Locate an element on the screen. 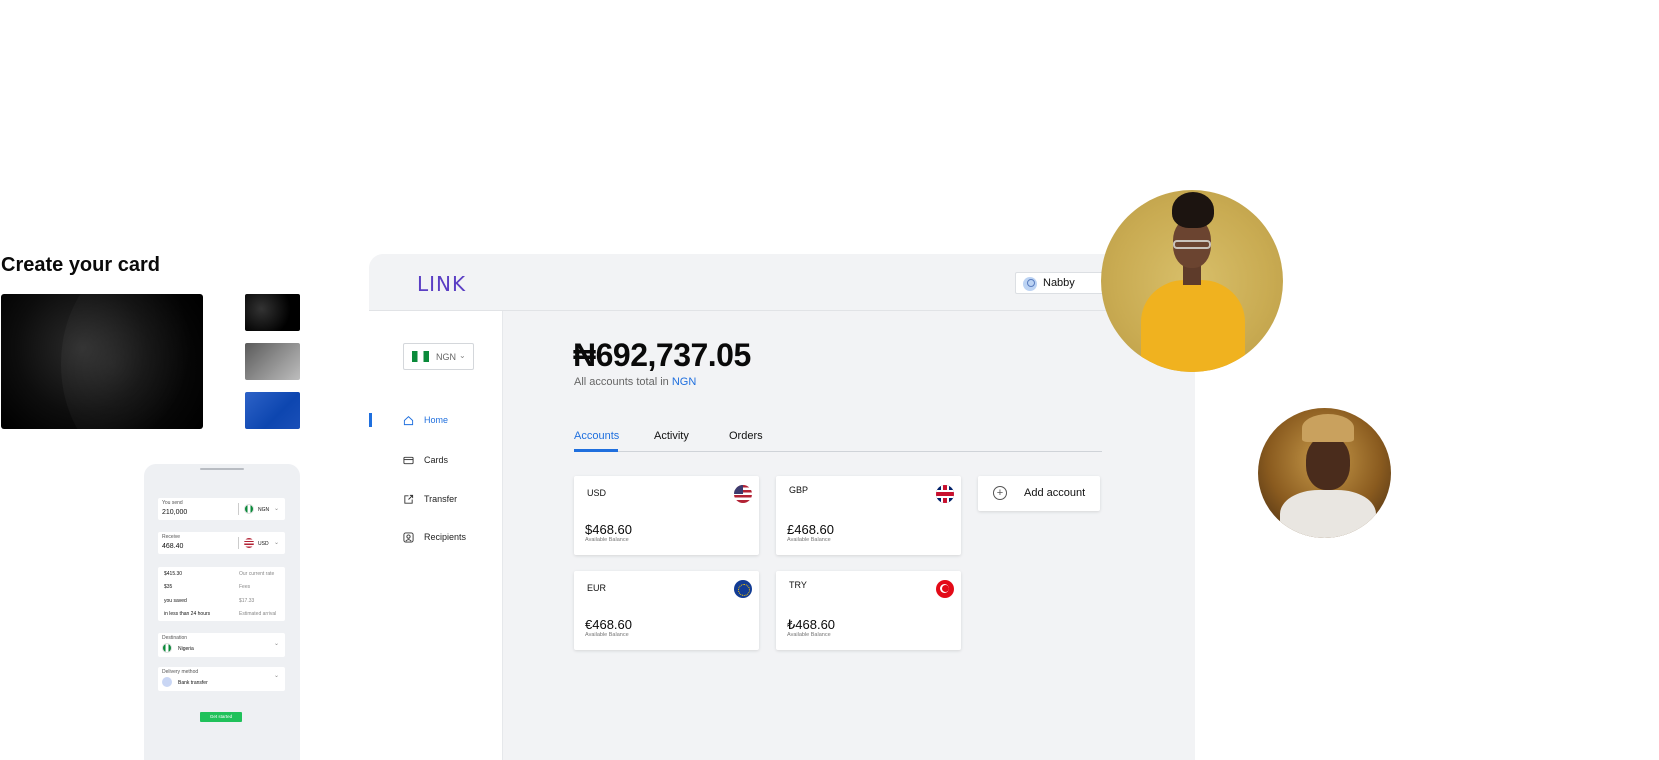 The height and width of the screenshot is (760, 1659). sidebar: NGN ⌄ Home Cards Transfer Recipients is located at coordinates (436, 535).